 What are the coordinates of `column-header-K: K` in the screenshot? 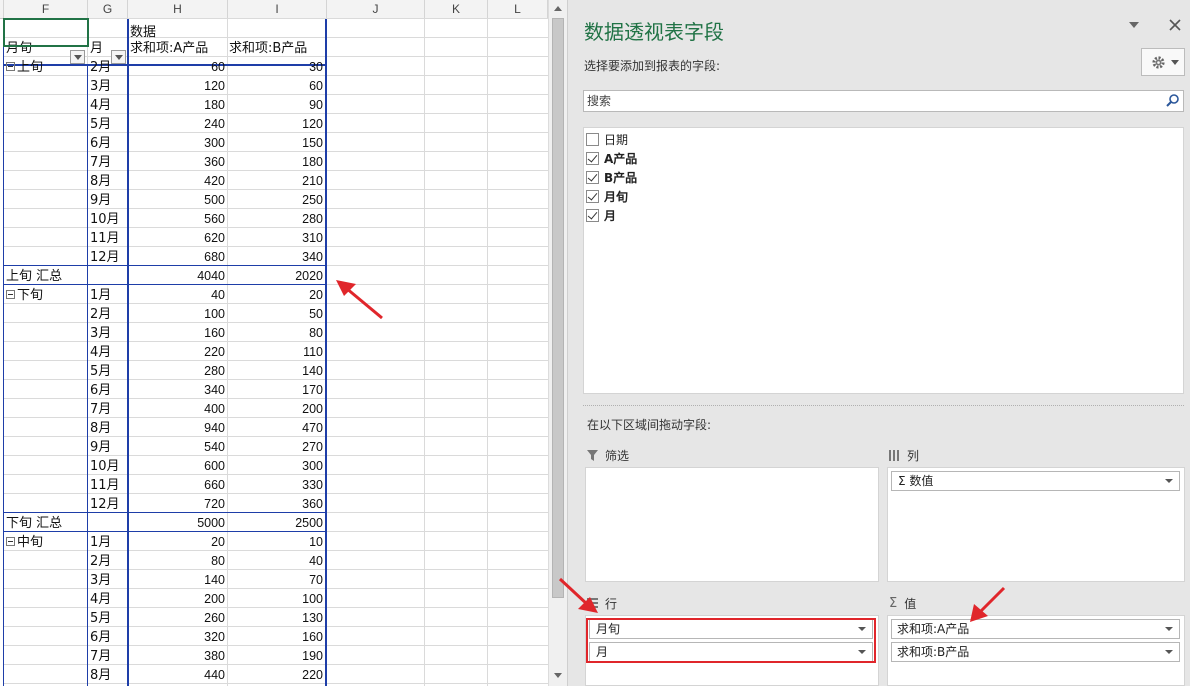 It's located at (456, 9).